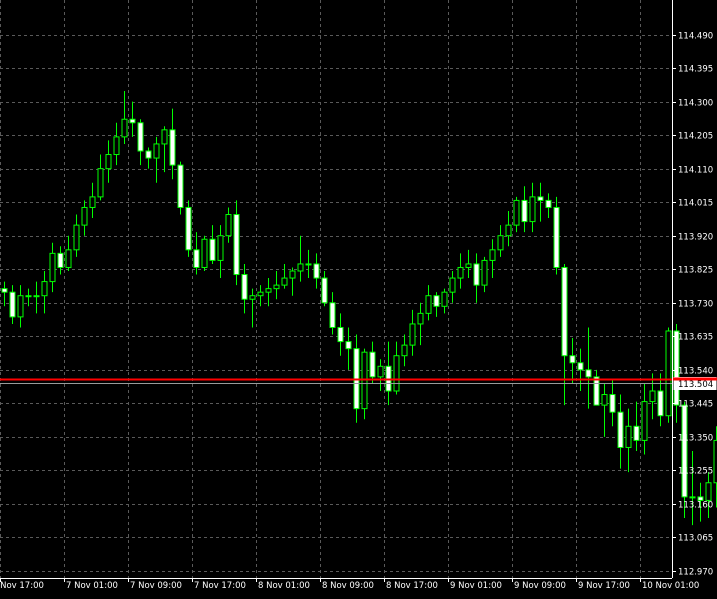  Describe the element at coordinates (695, 539) in the screenshot. I see `price-tick-label: 113.065` at that location.